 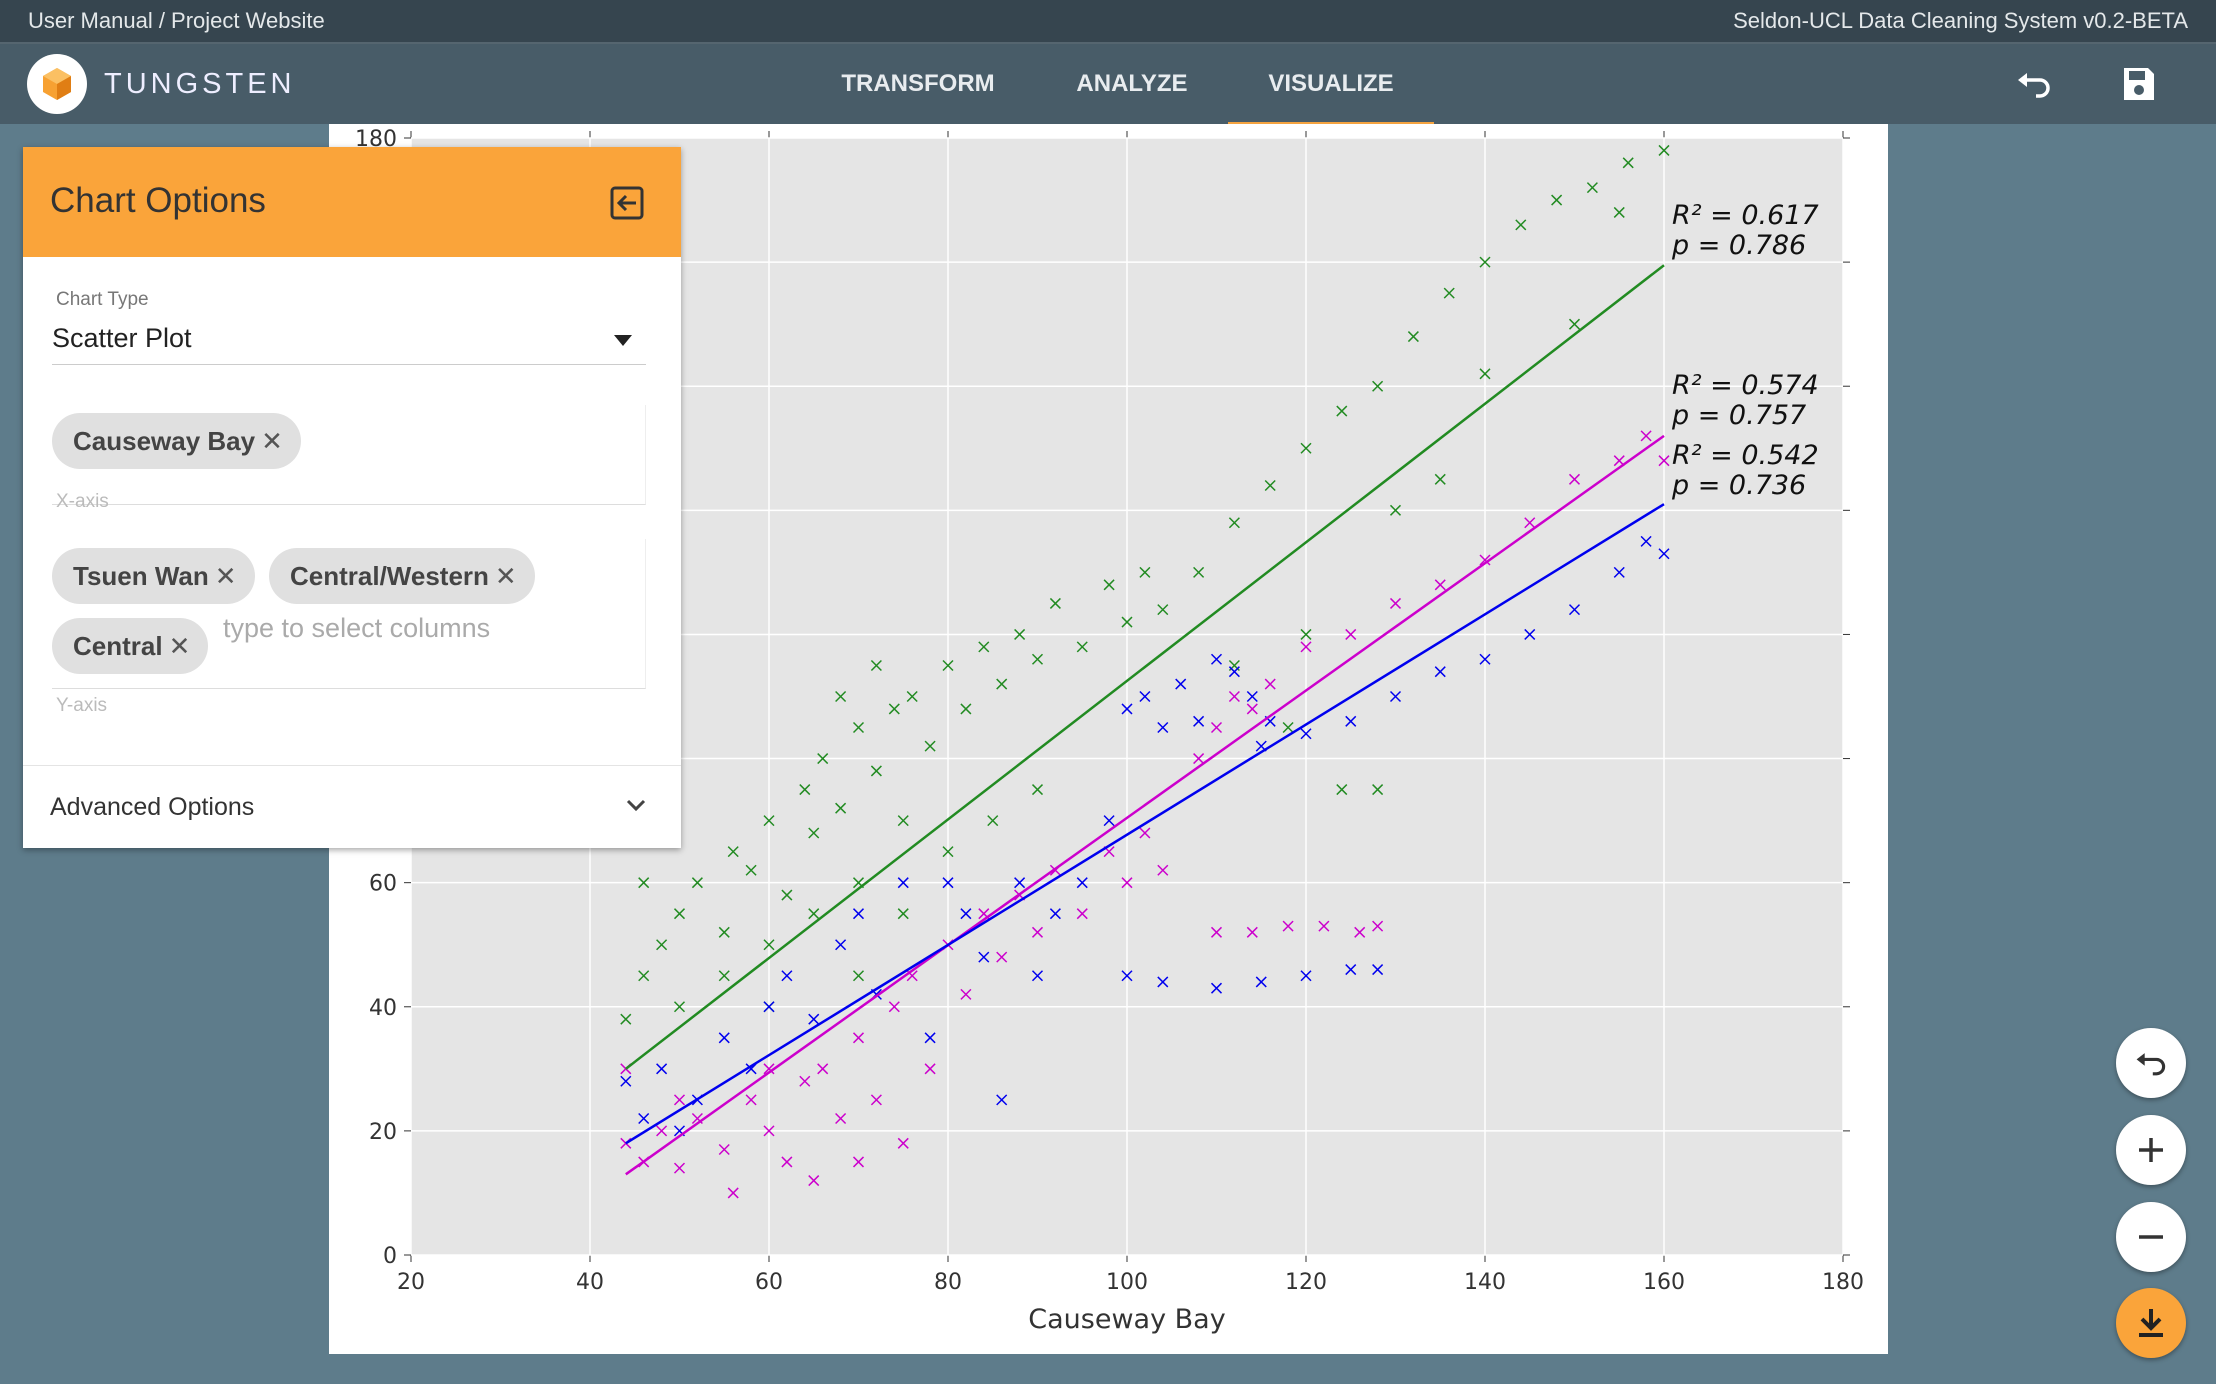 I want to click on brand-name: TUNGSTEN, so click(x=200, y=84).